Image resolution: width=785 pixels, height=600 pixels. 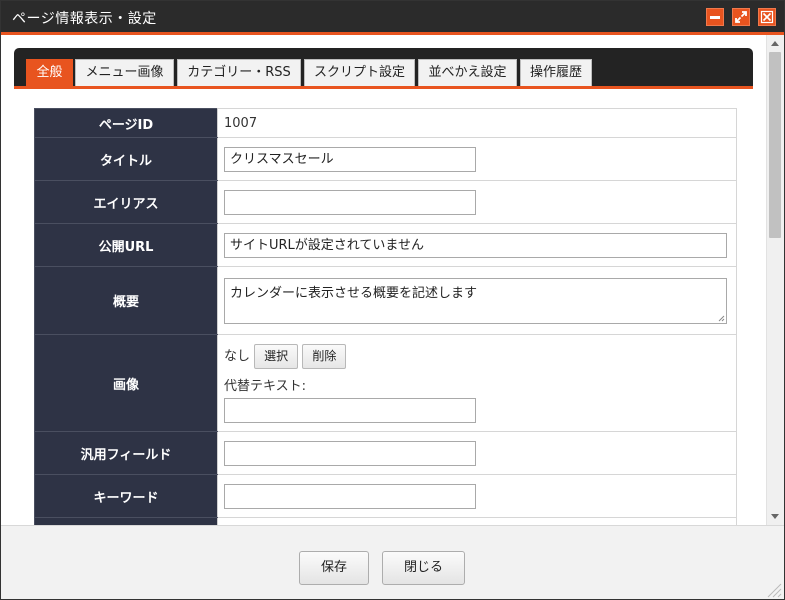 What do you see at coordinates (126, 453) in the screenshot?
I see `generic-field-label: 汎用フィールド` at bounding box center [126, 453].